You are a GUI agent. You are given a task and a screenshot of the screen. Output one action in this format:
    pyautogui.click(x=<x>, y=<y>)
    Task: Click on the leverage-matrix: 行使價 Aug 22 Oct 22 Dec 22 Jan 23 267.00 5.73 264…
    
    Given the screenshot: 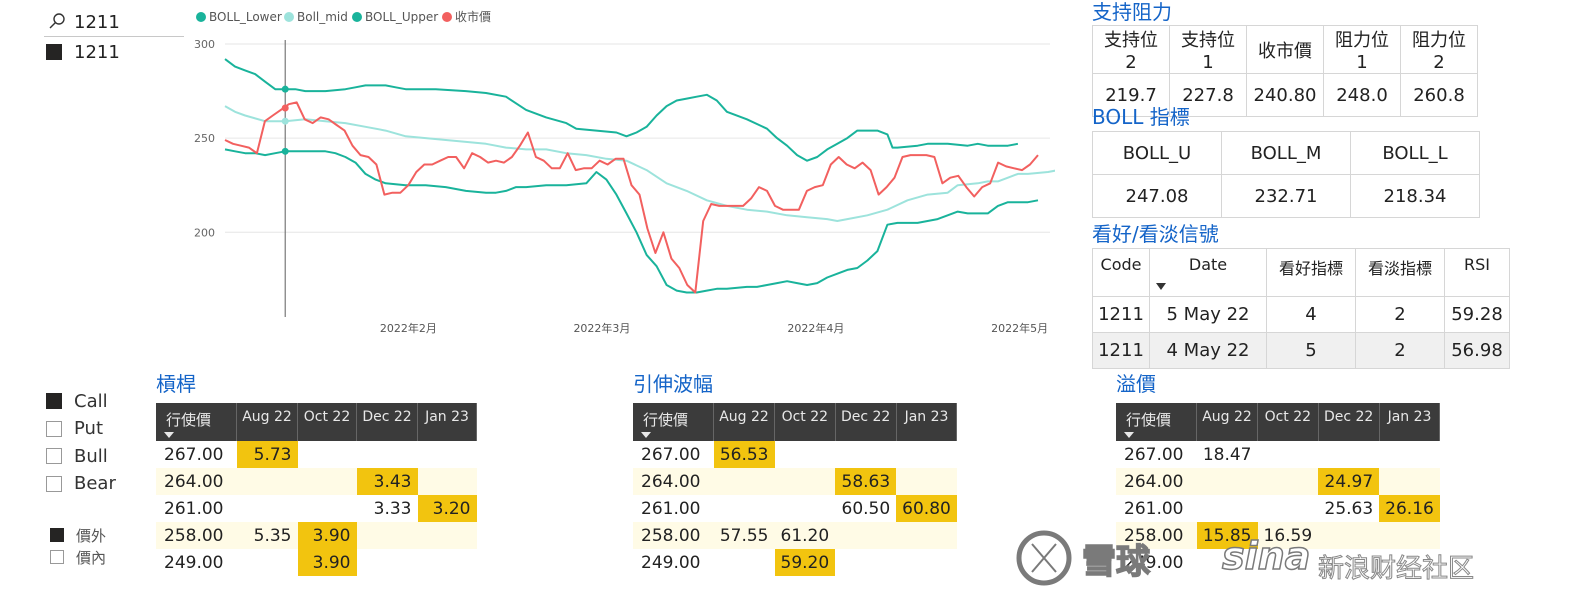 What is the action you would take?
    pyautogui.click(x=316, y=489)
    